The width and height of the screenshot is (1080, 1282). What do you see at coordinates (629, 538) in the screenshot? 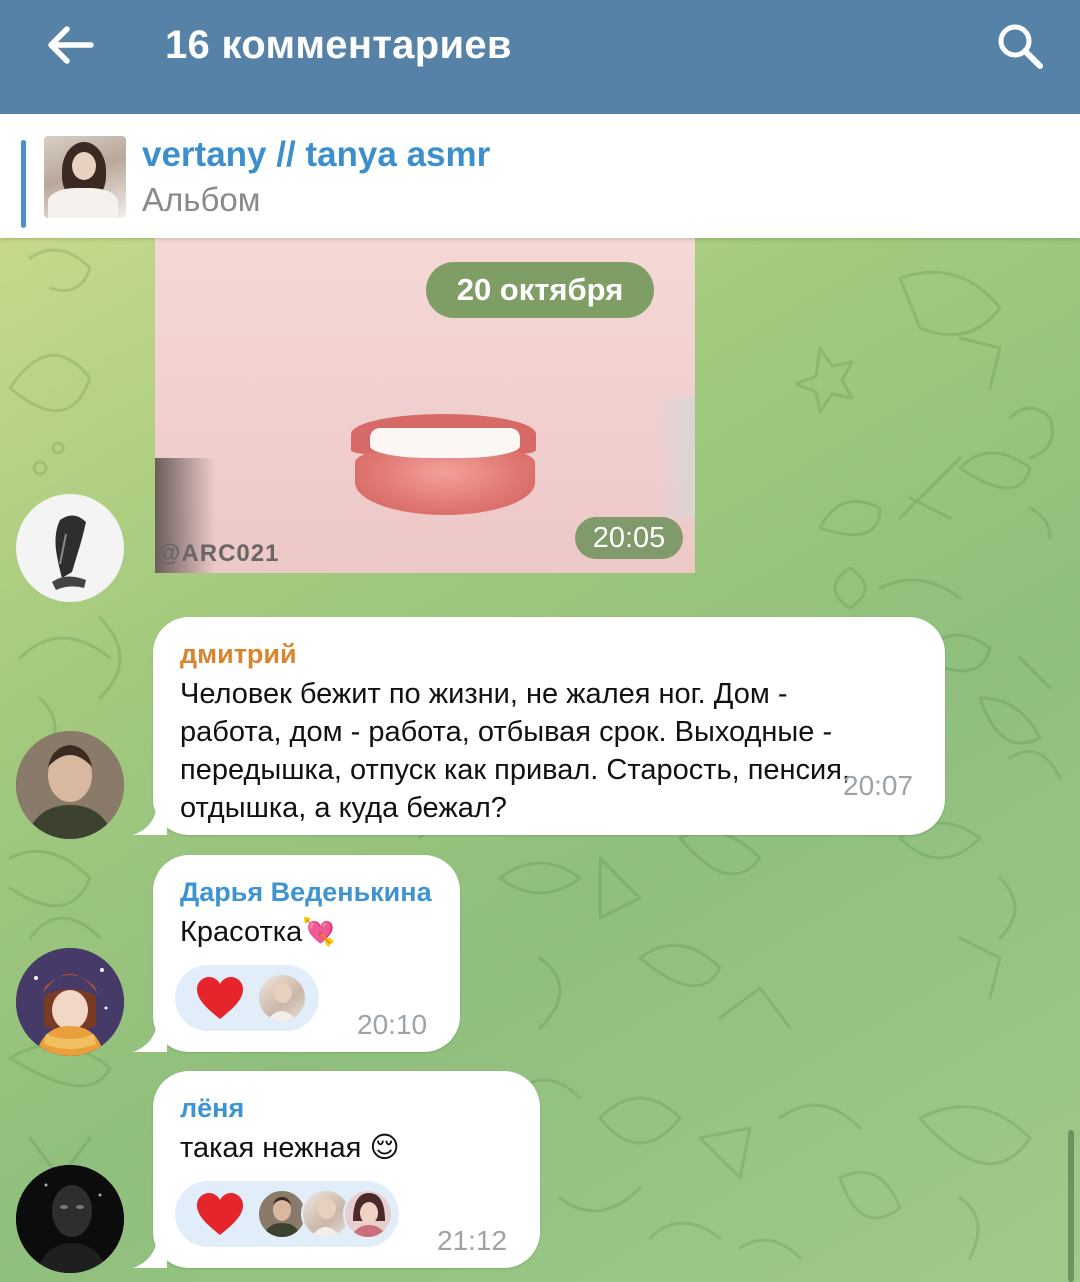
I see `photo-time: 20:05` at bounding box center [629, 538].